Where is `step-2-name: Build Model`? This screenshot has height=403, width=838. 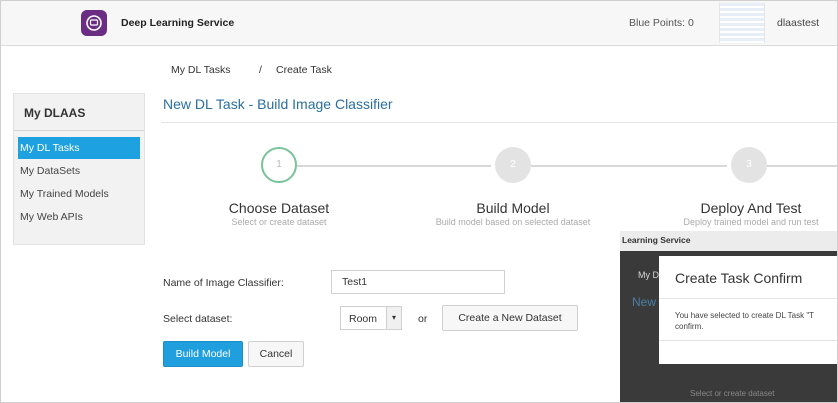 step-2-name: Build Model is located at coordinates (513, 208).